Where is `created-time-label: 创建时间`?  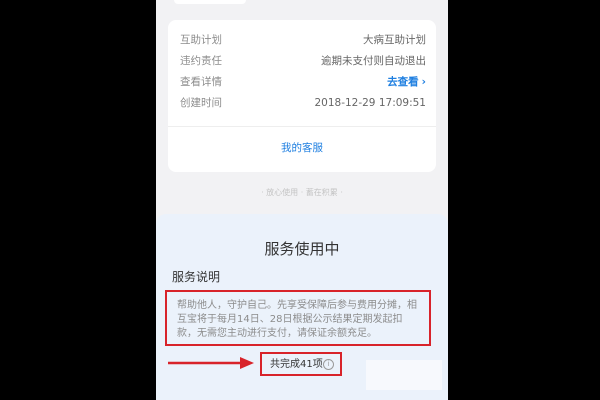
created-time-label: 创建时间 is located at coordinates (201, 103).